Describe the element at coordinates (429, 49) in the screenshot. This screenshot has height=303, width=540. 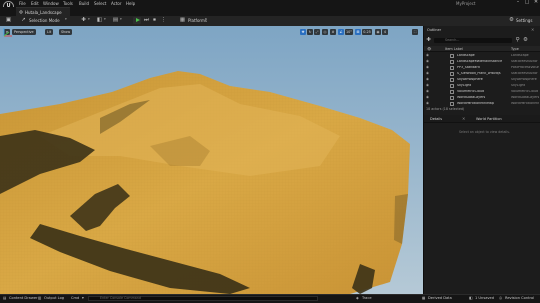
I see `visibility-column-icon: 👁` at that location.